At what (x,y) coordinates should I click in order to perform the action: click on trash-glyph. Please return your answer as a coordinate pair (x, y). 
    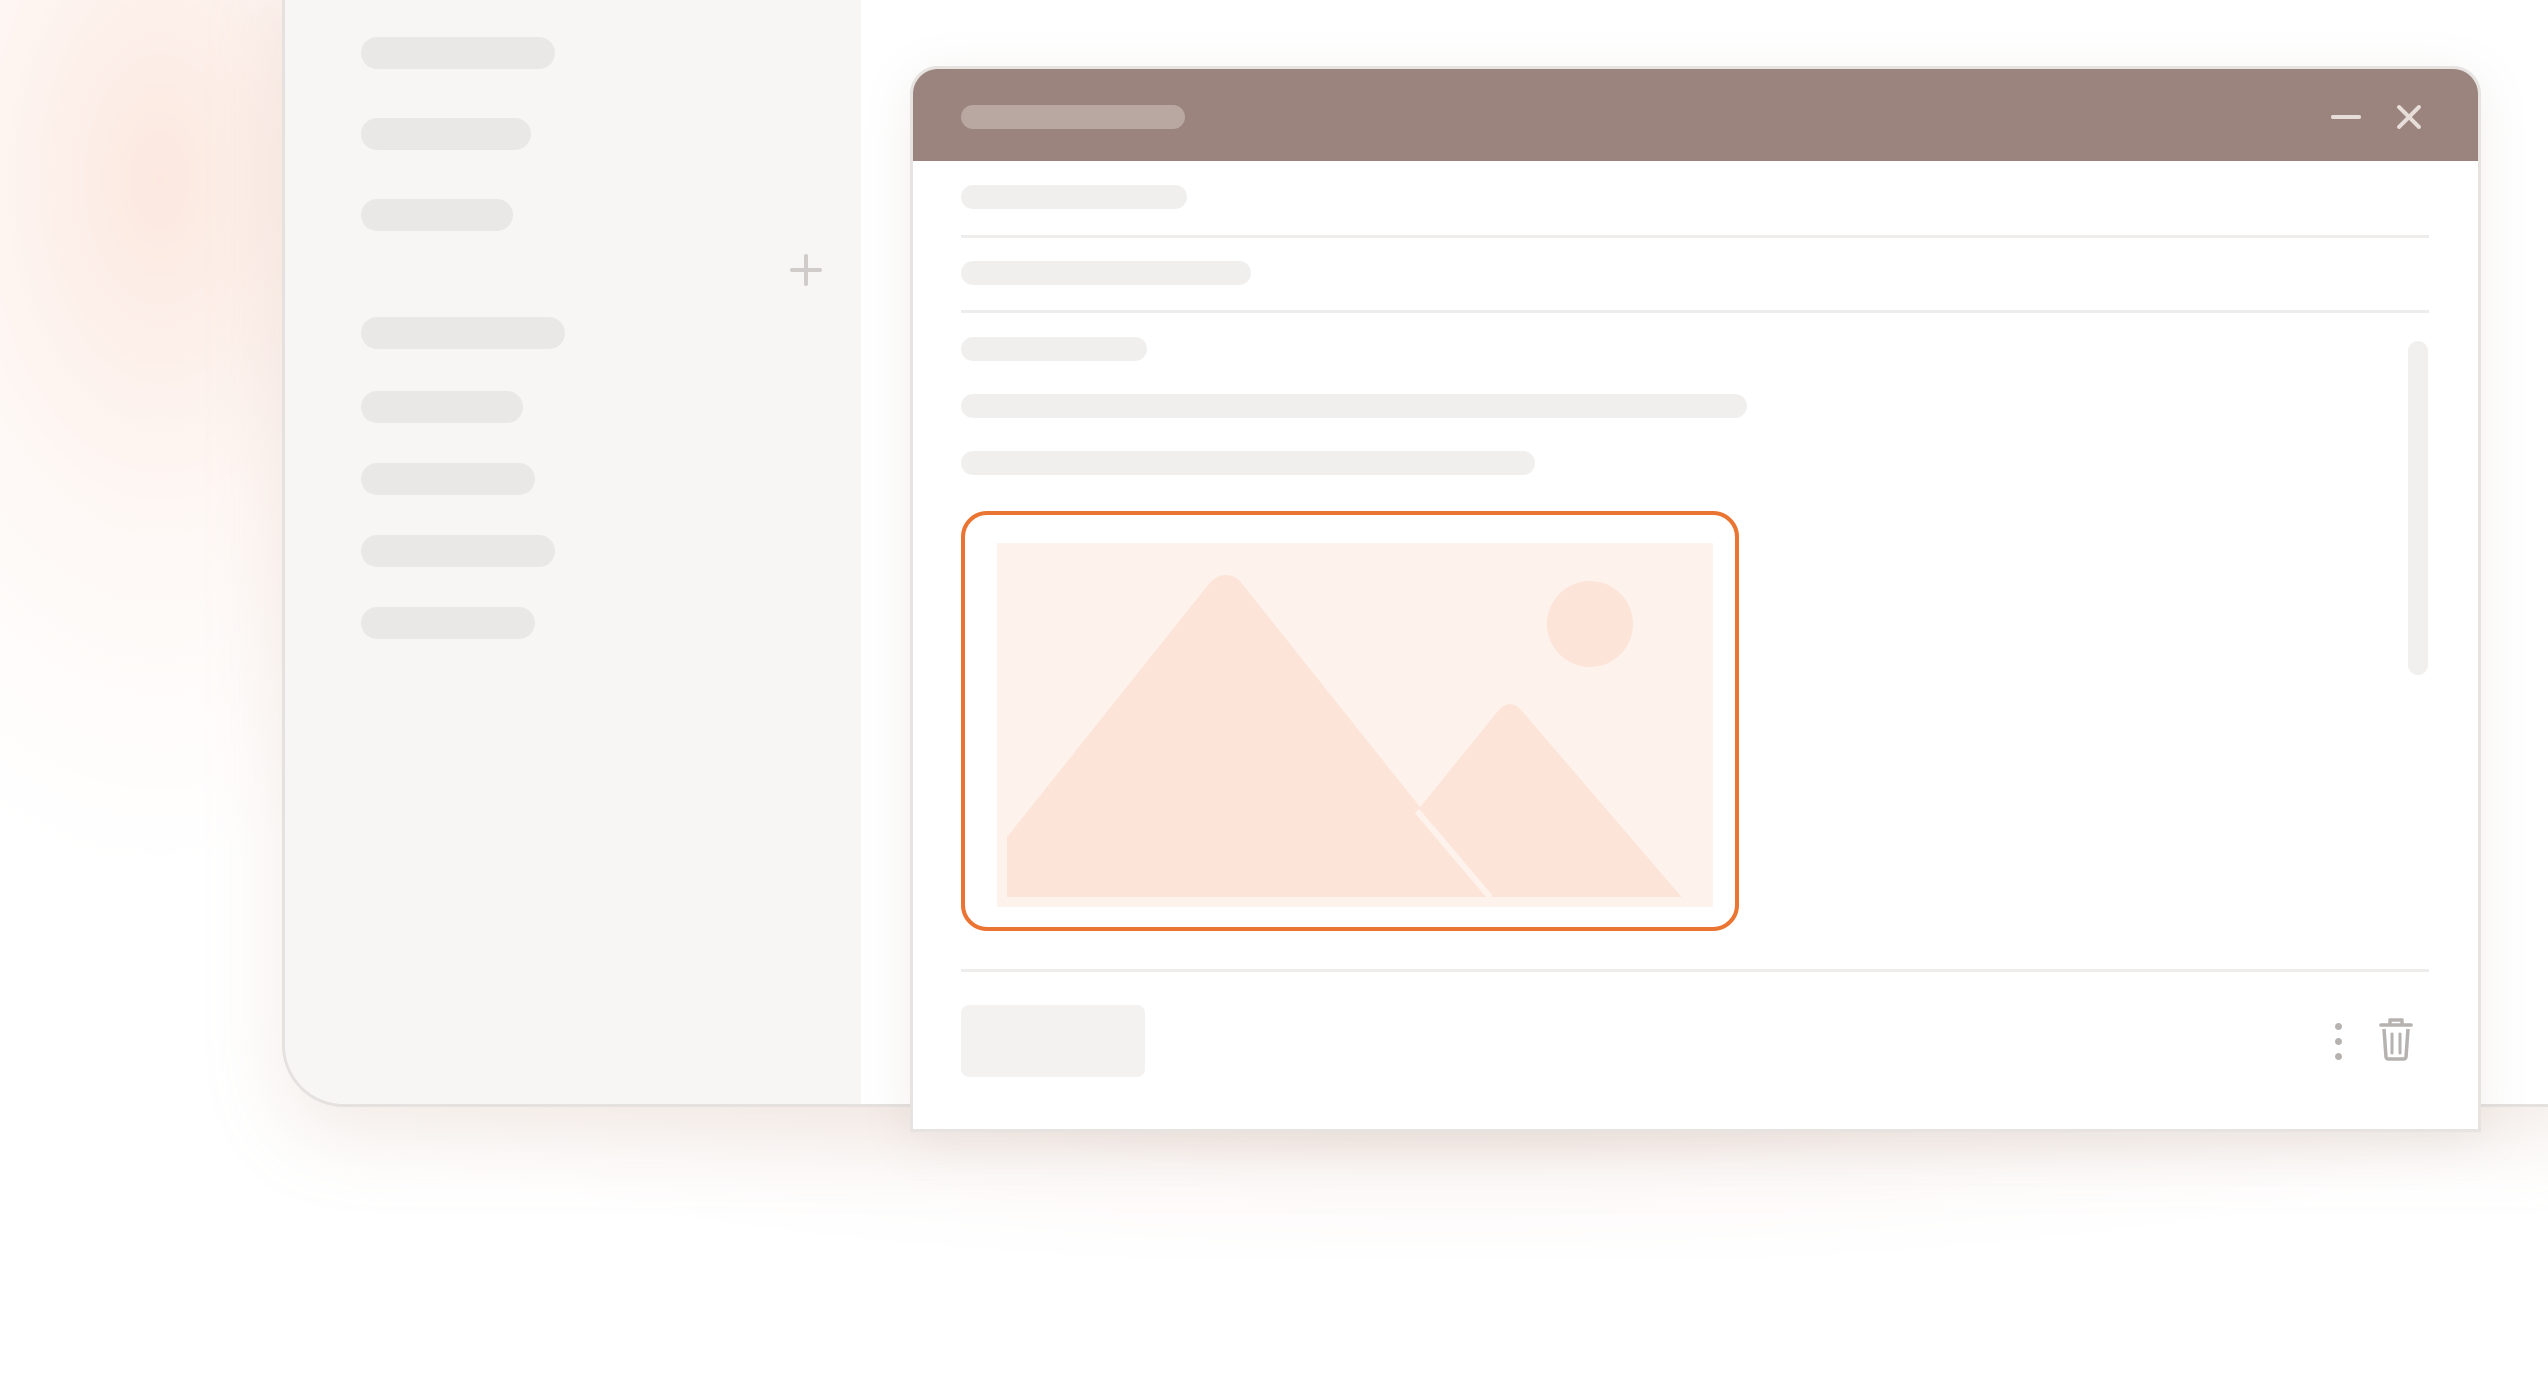
    Looking at the image, I should click on (2396, 1039).